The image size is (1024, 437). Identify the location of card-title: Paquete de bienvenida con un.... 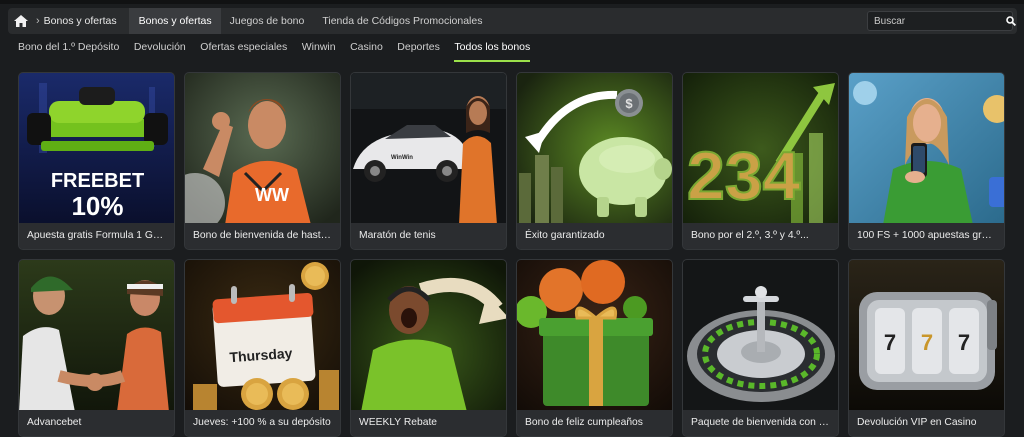
(760, 423).